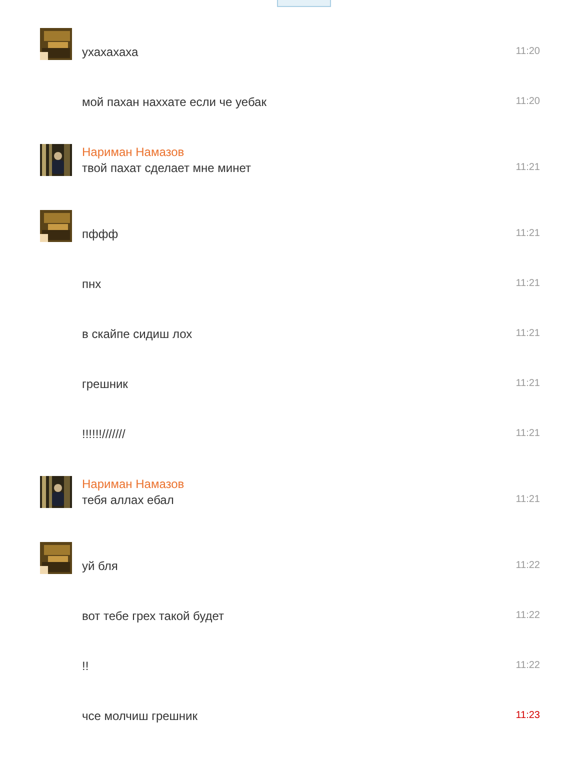  I want to click on message-text: в скайпе сидиш лох, so click(137, 334).